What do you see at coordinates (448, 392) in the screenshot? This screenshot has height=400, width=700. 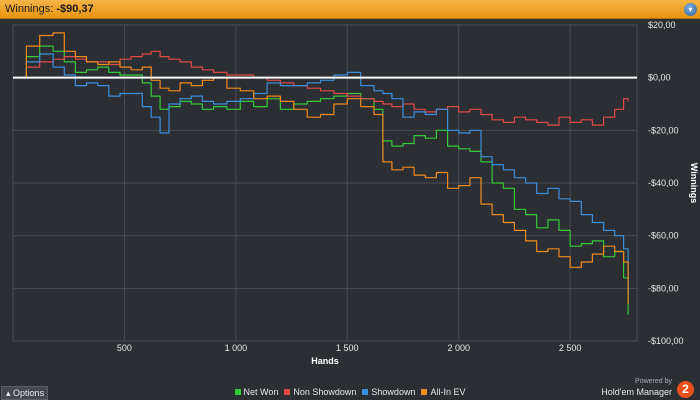 I see `legend-label: All-In EV` at bounding box center [448, 392].